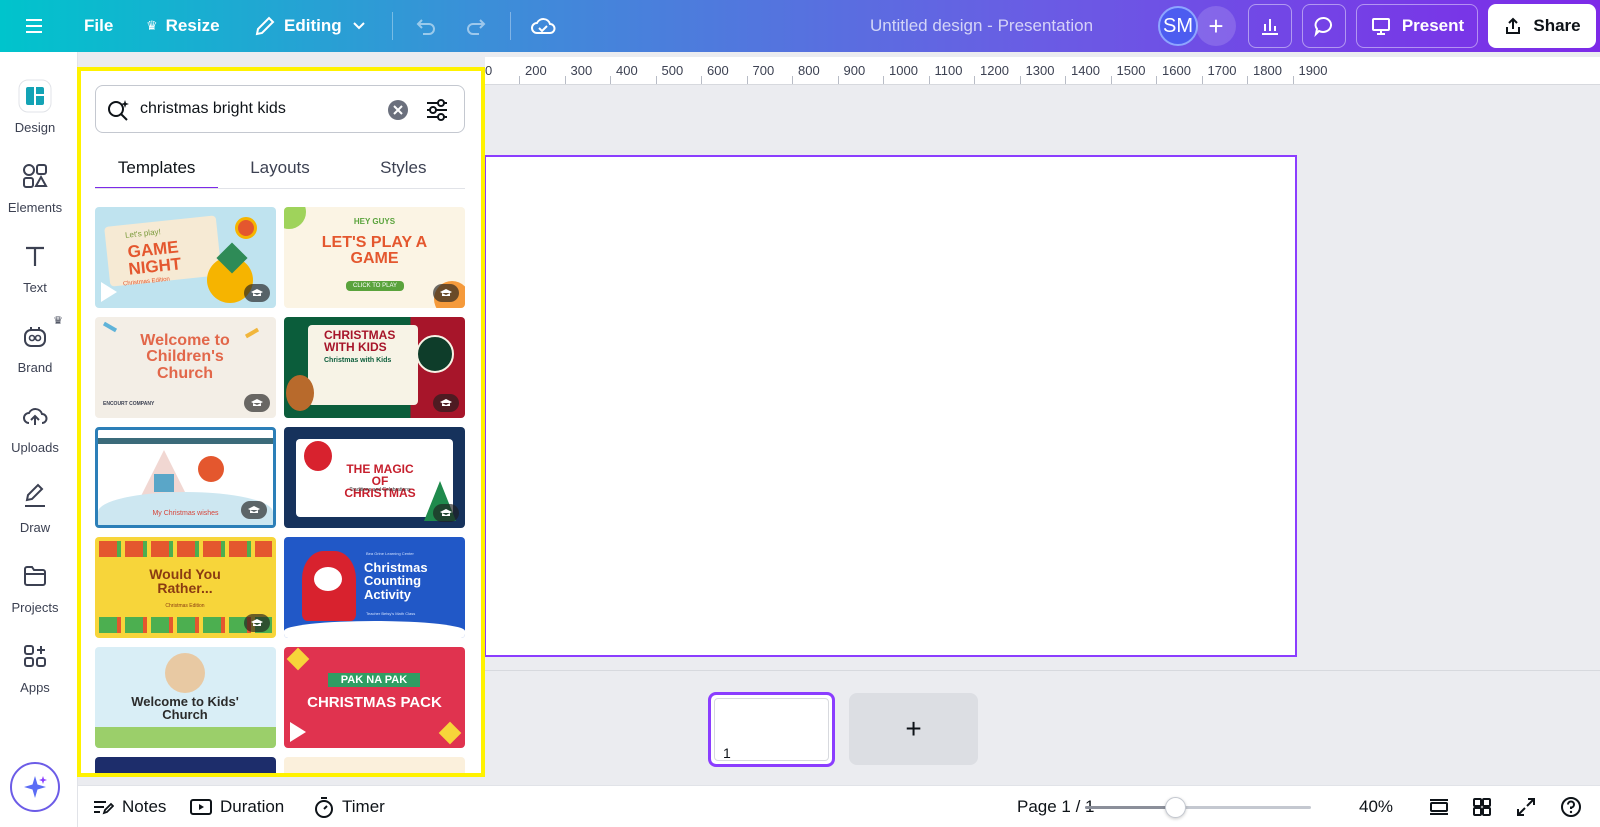  What do you see at coordinates (903, 70) in the screenshot?
I see `ruler-tick: 1000` at bounding box center [903, 70].